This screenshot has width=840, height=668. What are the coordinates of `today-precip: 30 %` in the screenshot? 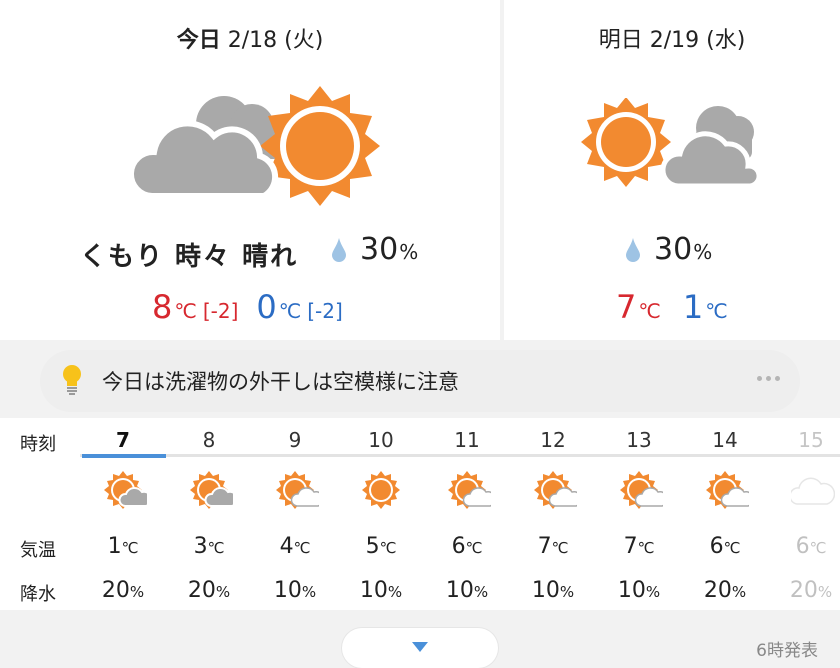 It's located at (375, 249).